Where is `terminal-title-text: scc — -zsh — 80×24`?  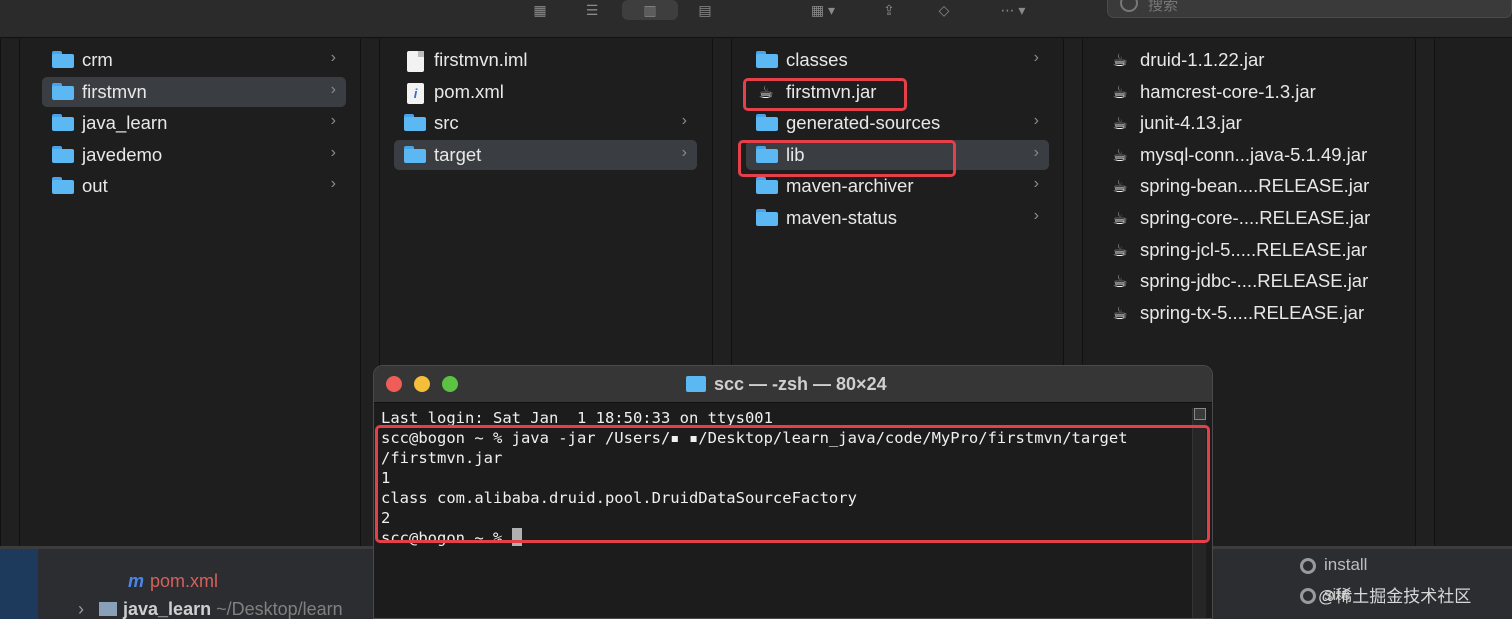 terminal-title-text: scc — -zsh — 80×24 is located at coordinates (800, 384).